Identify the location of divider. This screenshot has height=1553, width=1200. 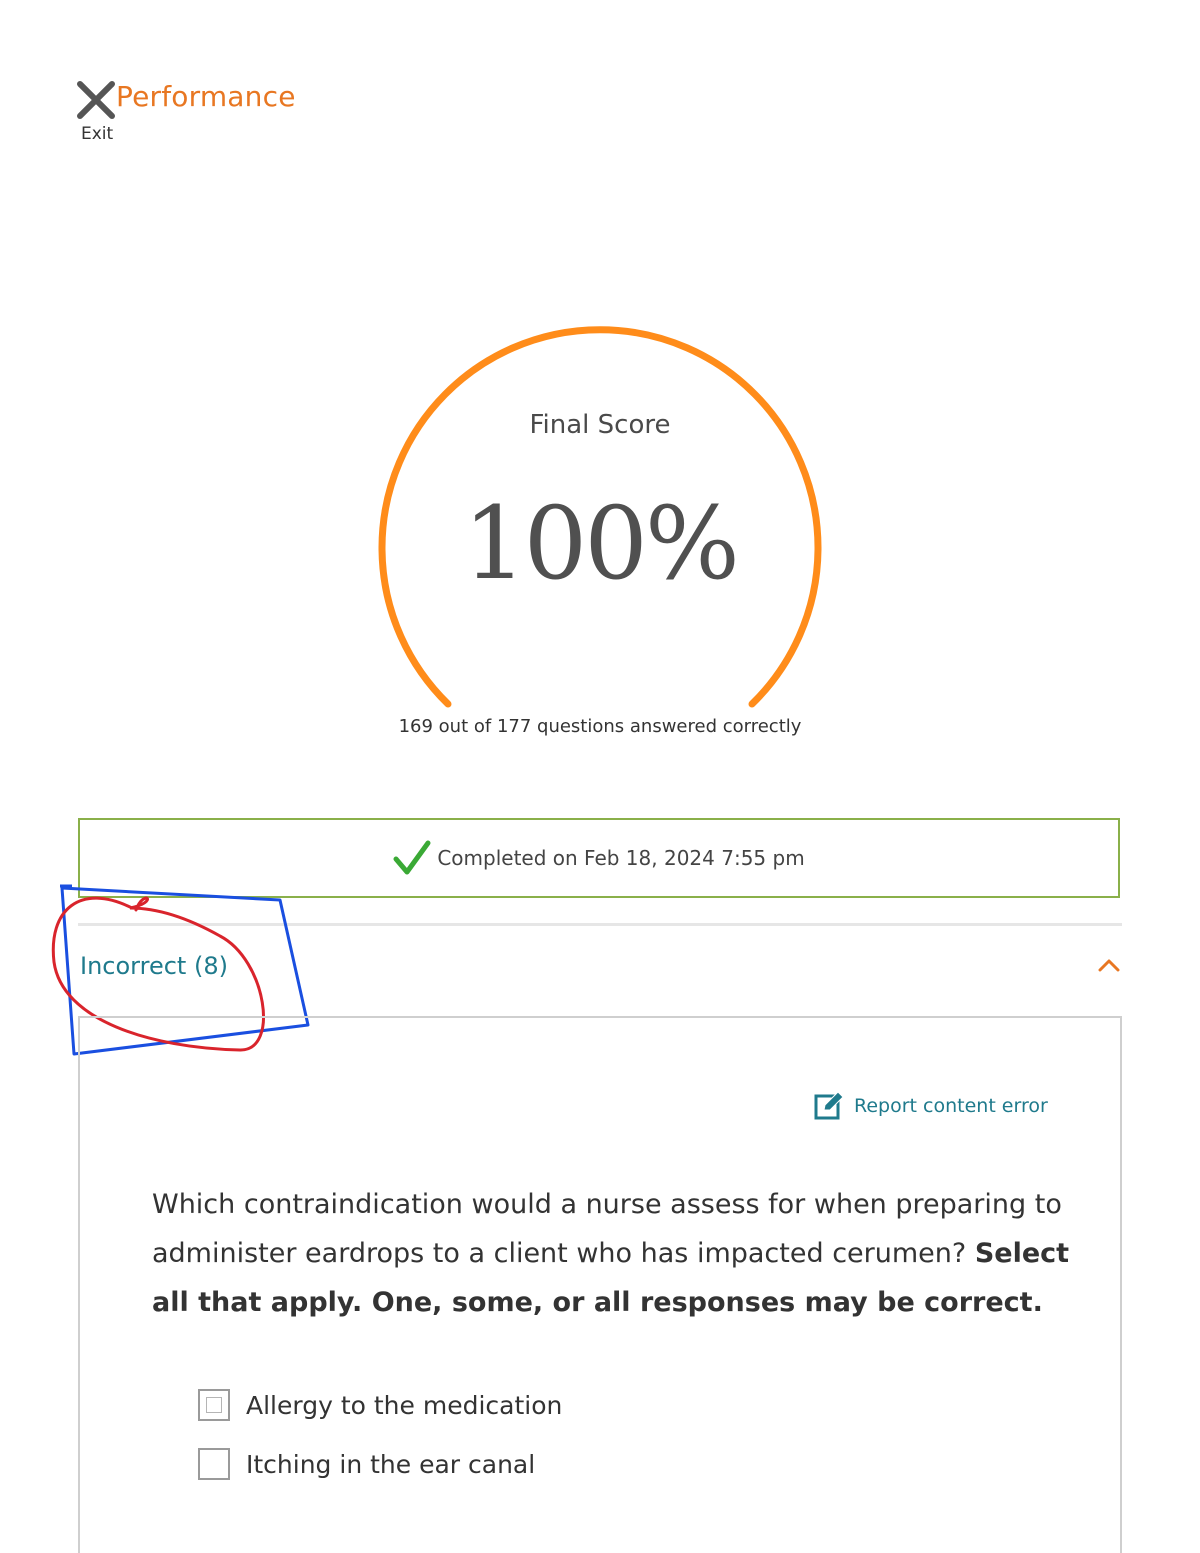
(600, 924).